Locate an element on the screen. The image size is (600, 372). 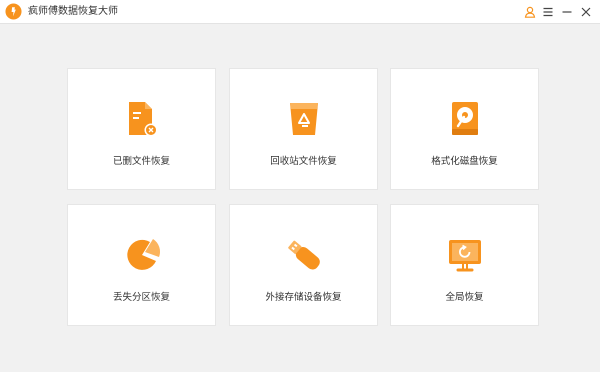
minimize-button is located at coordinates (567, 12).